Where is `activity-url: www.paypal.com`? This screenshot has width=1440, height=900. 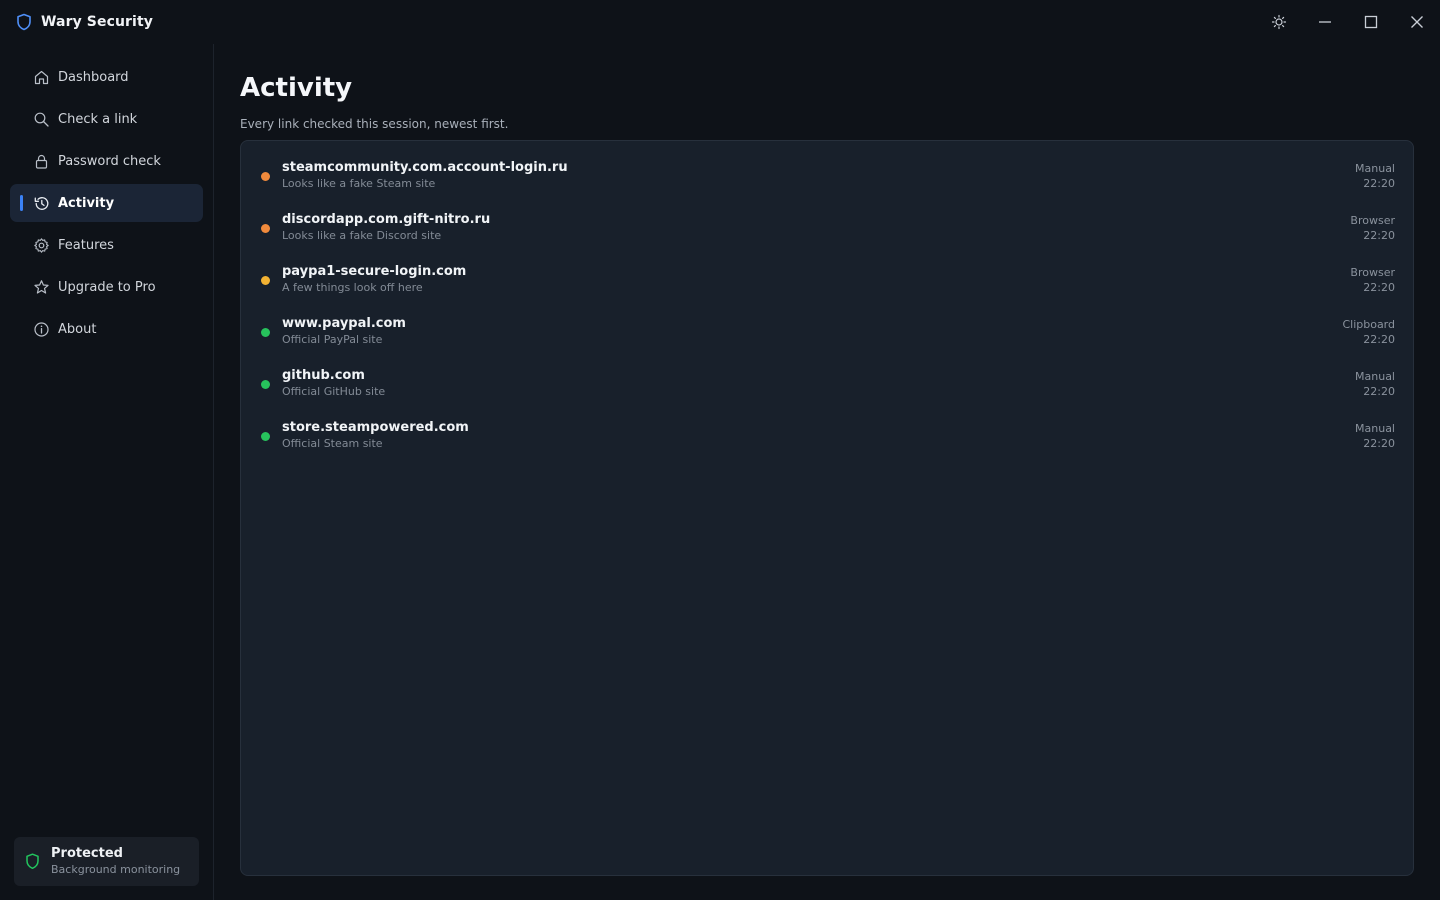 activity-url: www.paypal.com is located at coordinates (344, 323).